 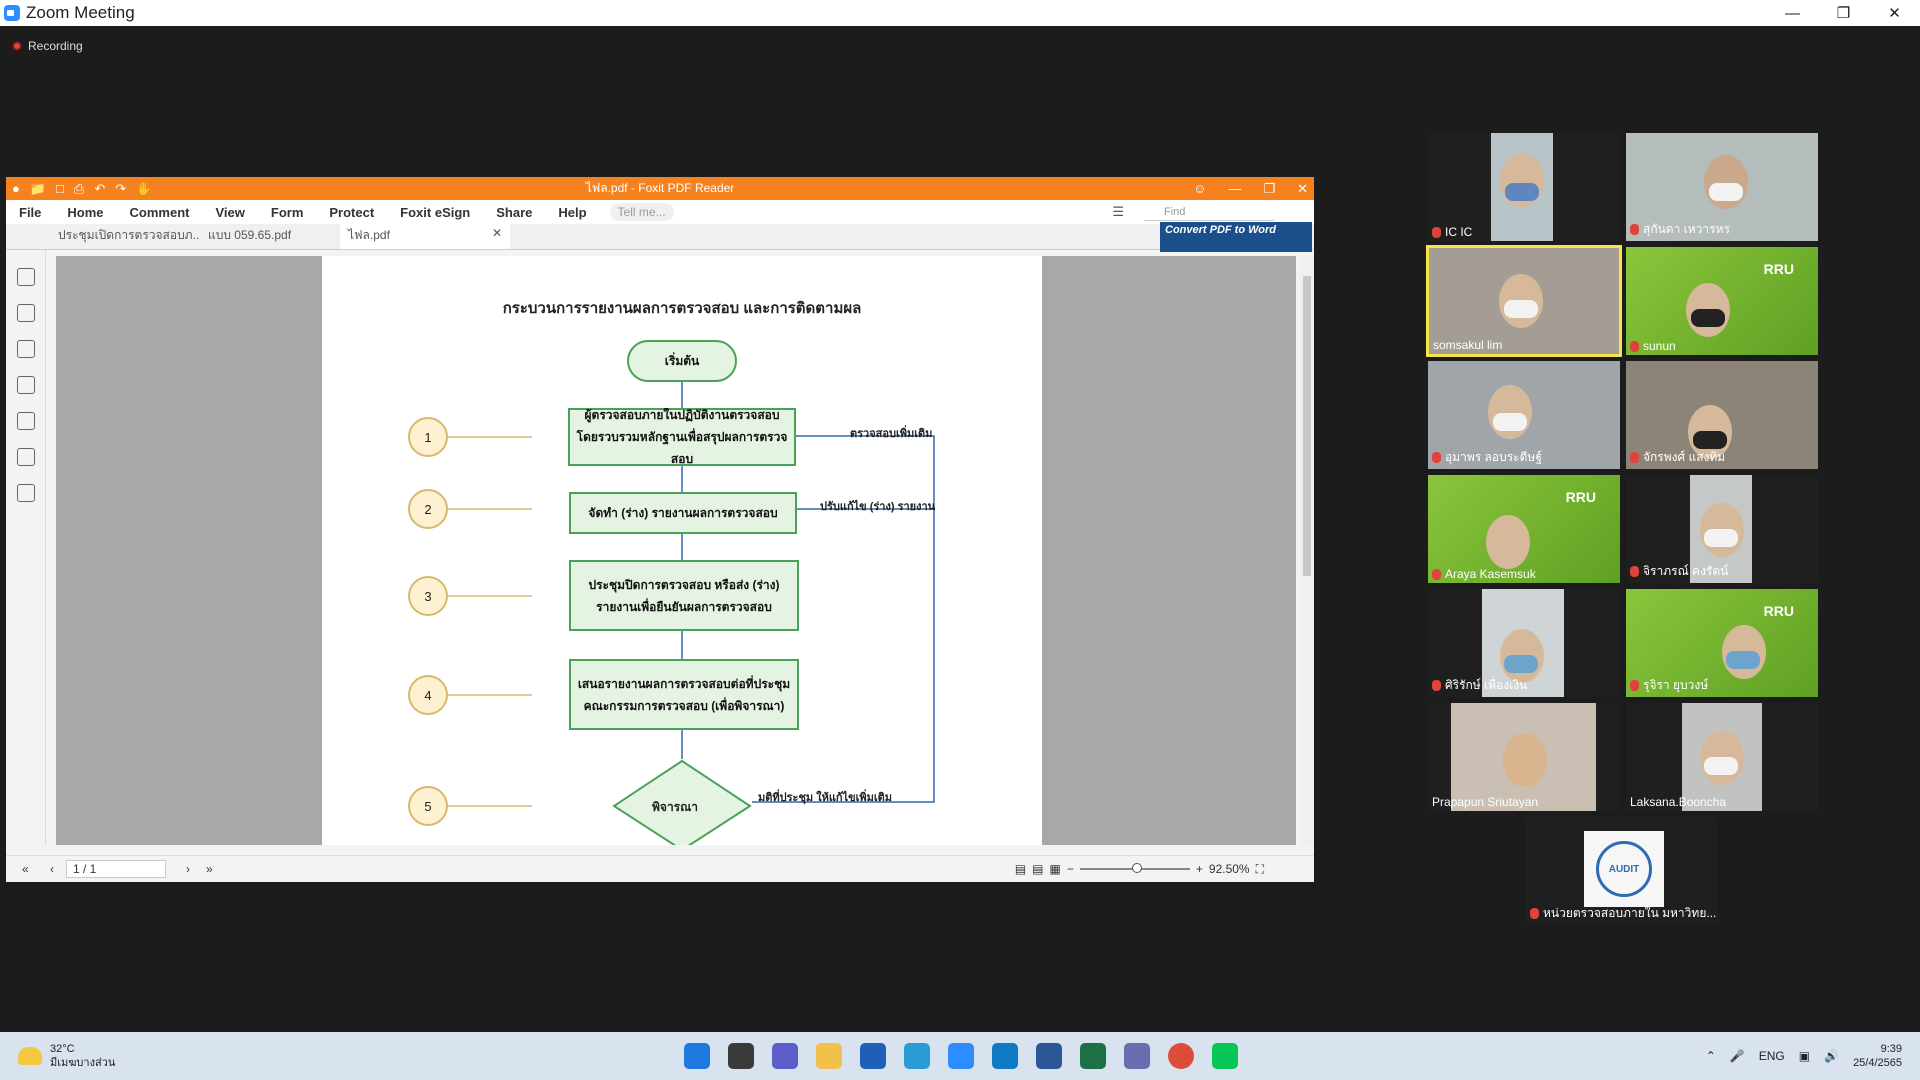 I want to click on line-icon, so click(x=1225, y=1056).